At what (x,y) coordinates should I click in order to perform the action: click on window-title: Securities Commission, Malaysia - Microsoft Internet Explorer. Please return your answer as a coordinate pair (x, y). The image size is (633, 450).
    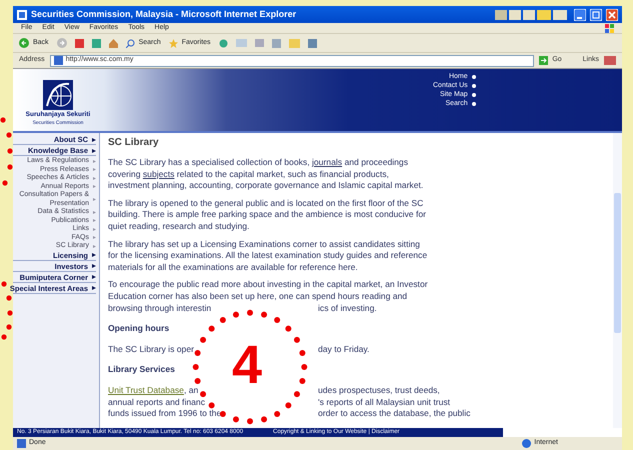
    Looking at the image, I should click on (163, 14).